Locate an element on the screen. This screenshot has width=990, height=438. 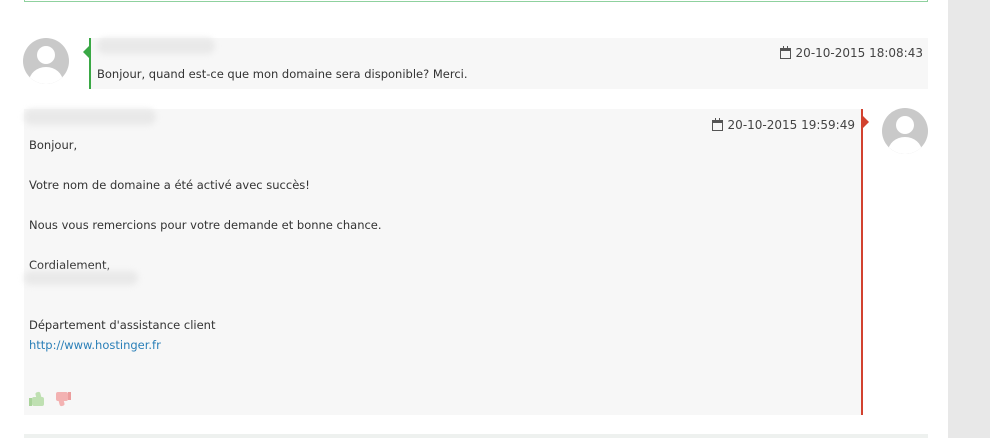
staff-message-date: 20-10-2015 19:59:49 is located at coordinates (783, 124).